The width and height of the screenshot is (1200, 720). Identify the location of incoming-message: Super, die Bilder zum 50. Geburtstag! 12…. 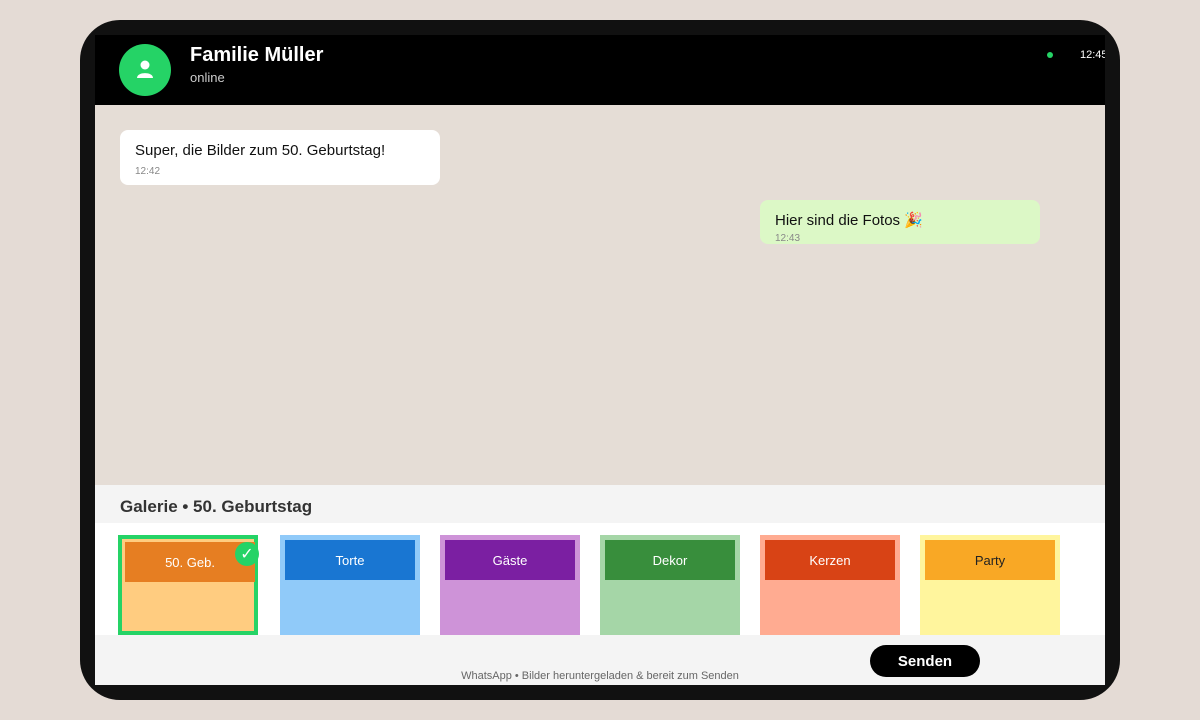
(280, 157).